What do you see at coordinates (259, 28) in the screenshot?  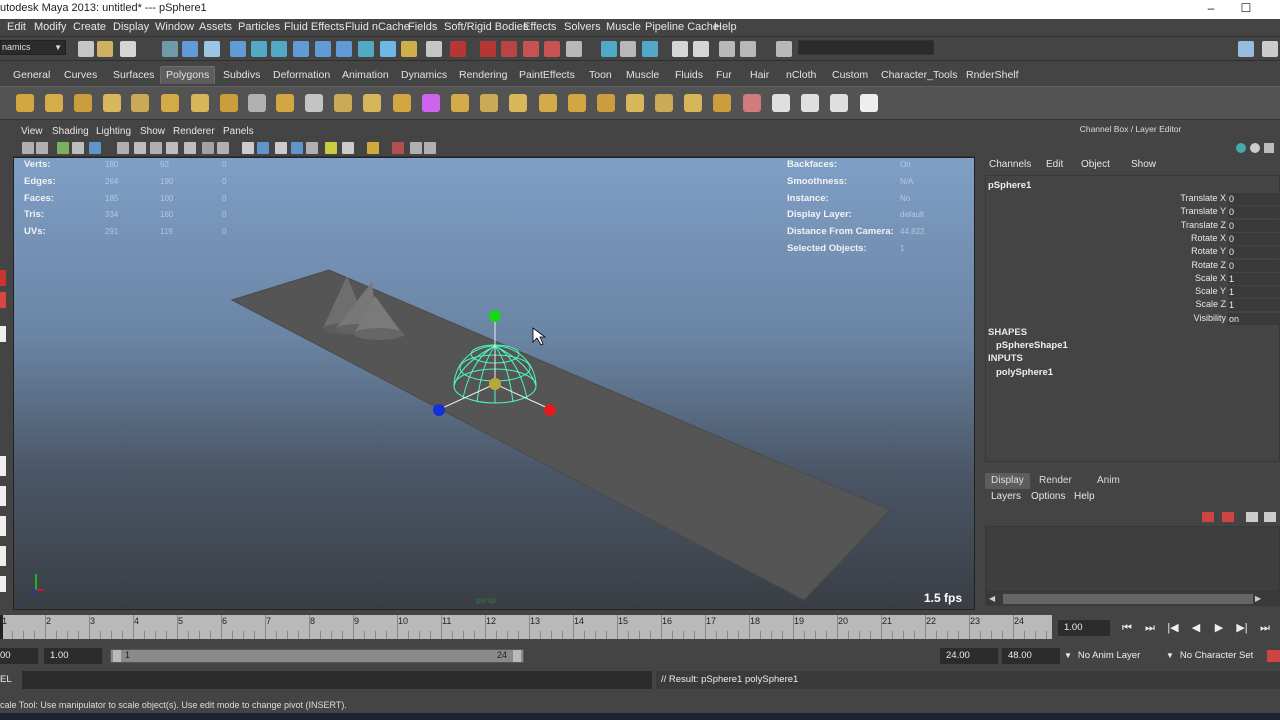 I see `menu-particles: Particles` at bounding box center [259, 28].